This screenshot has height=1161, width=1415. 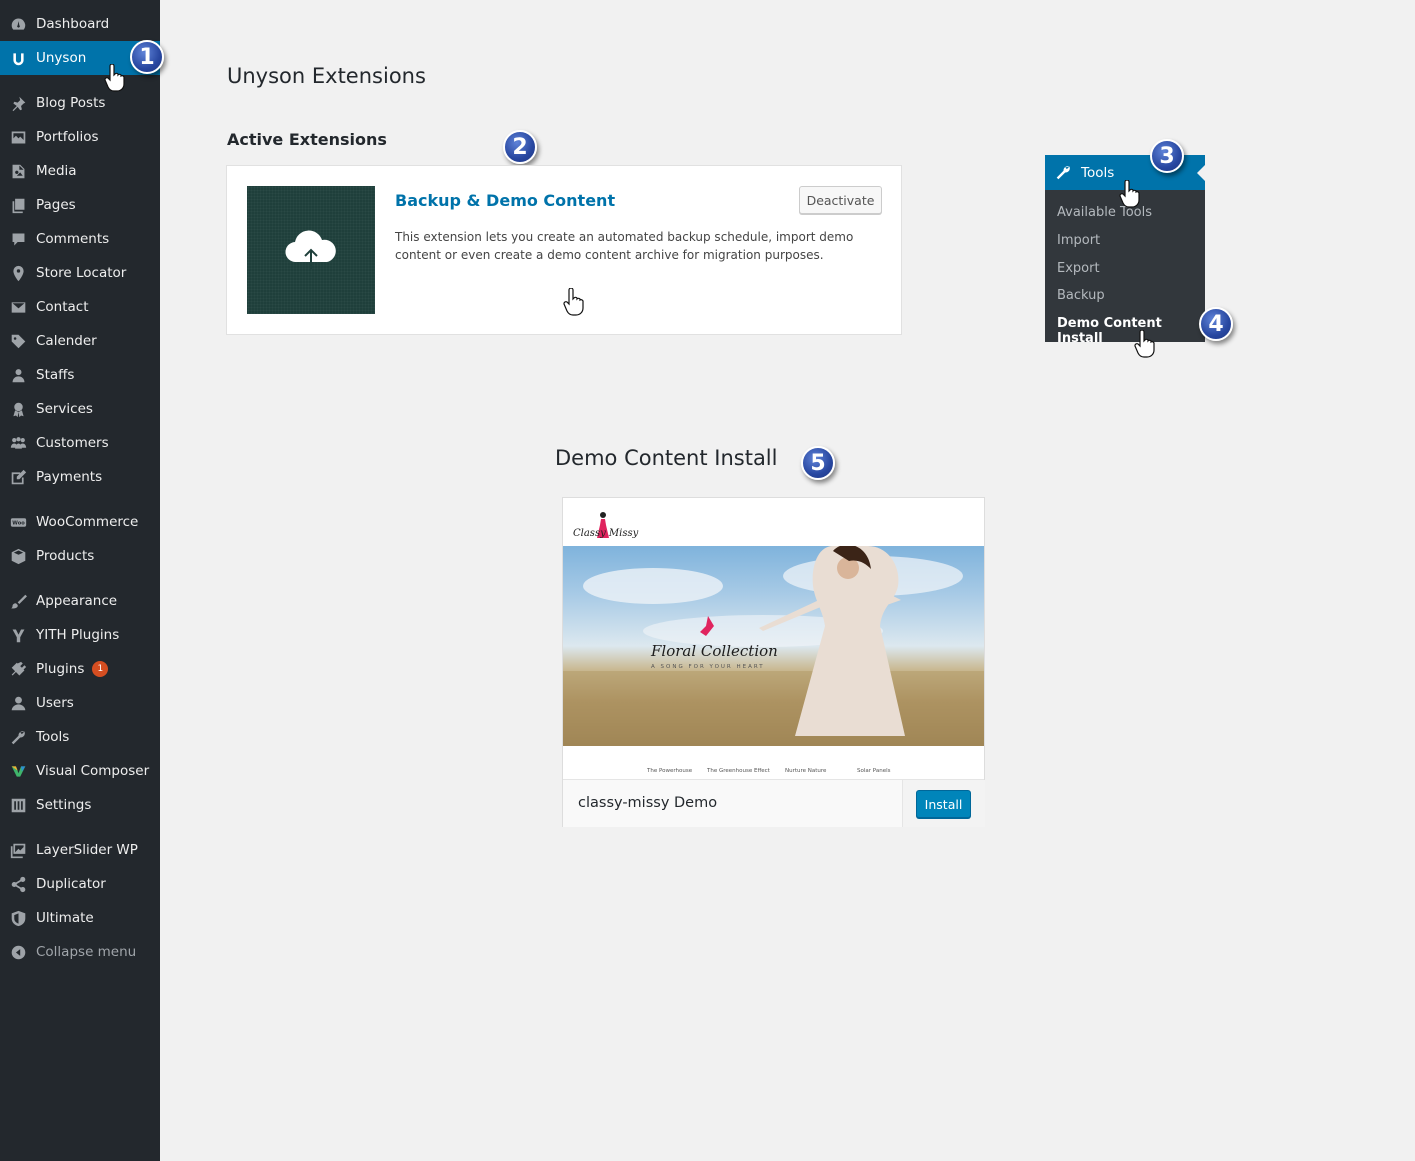 What do you see at coordinates (18, 24) in the screenshot?
I see `dashboard-icon` at bounding box center [18, 24].